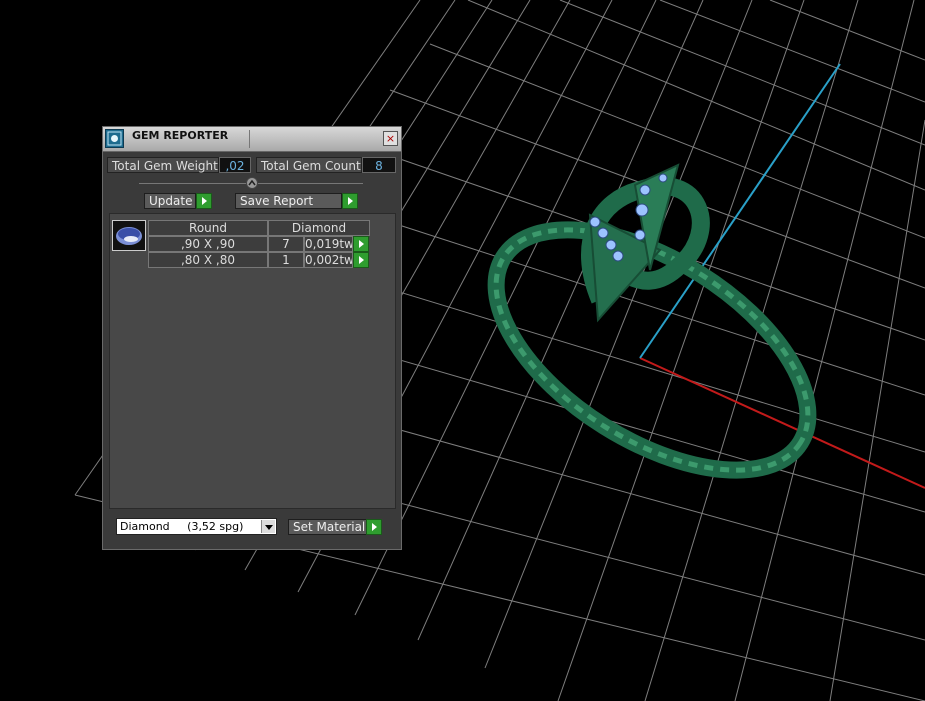 Image resolution: width=925 pixels, height=701 pixels. What do you see at coordinates (390, 138) in the screenshot?
I see `close-icon: ×` at bounding box center [390, 138].